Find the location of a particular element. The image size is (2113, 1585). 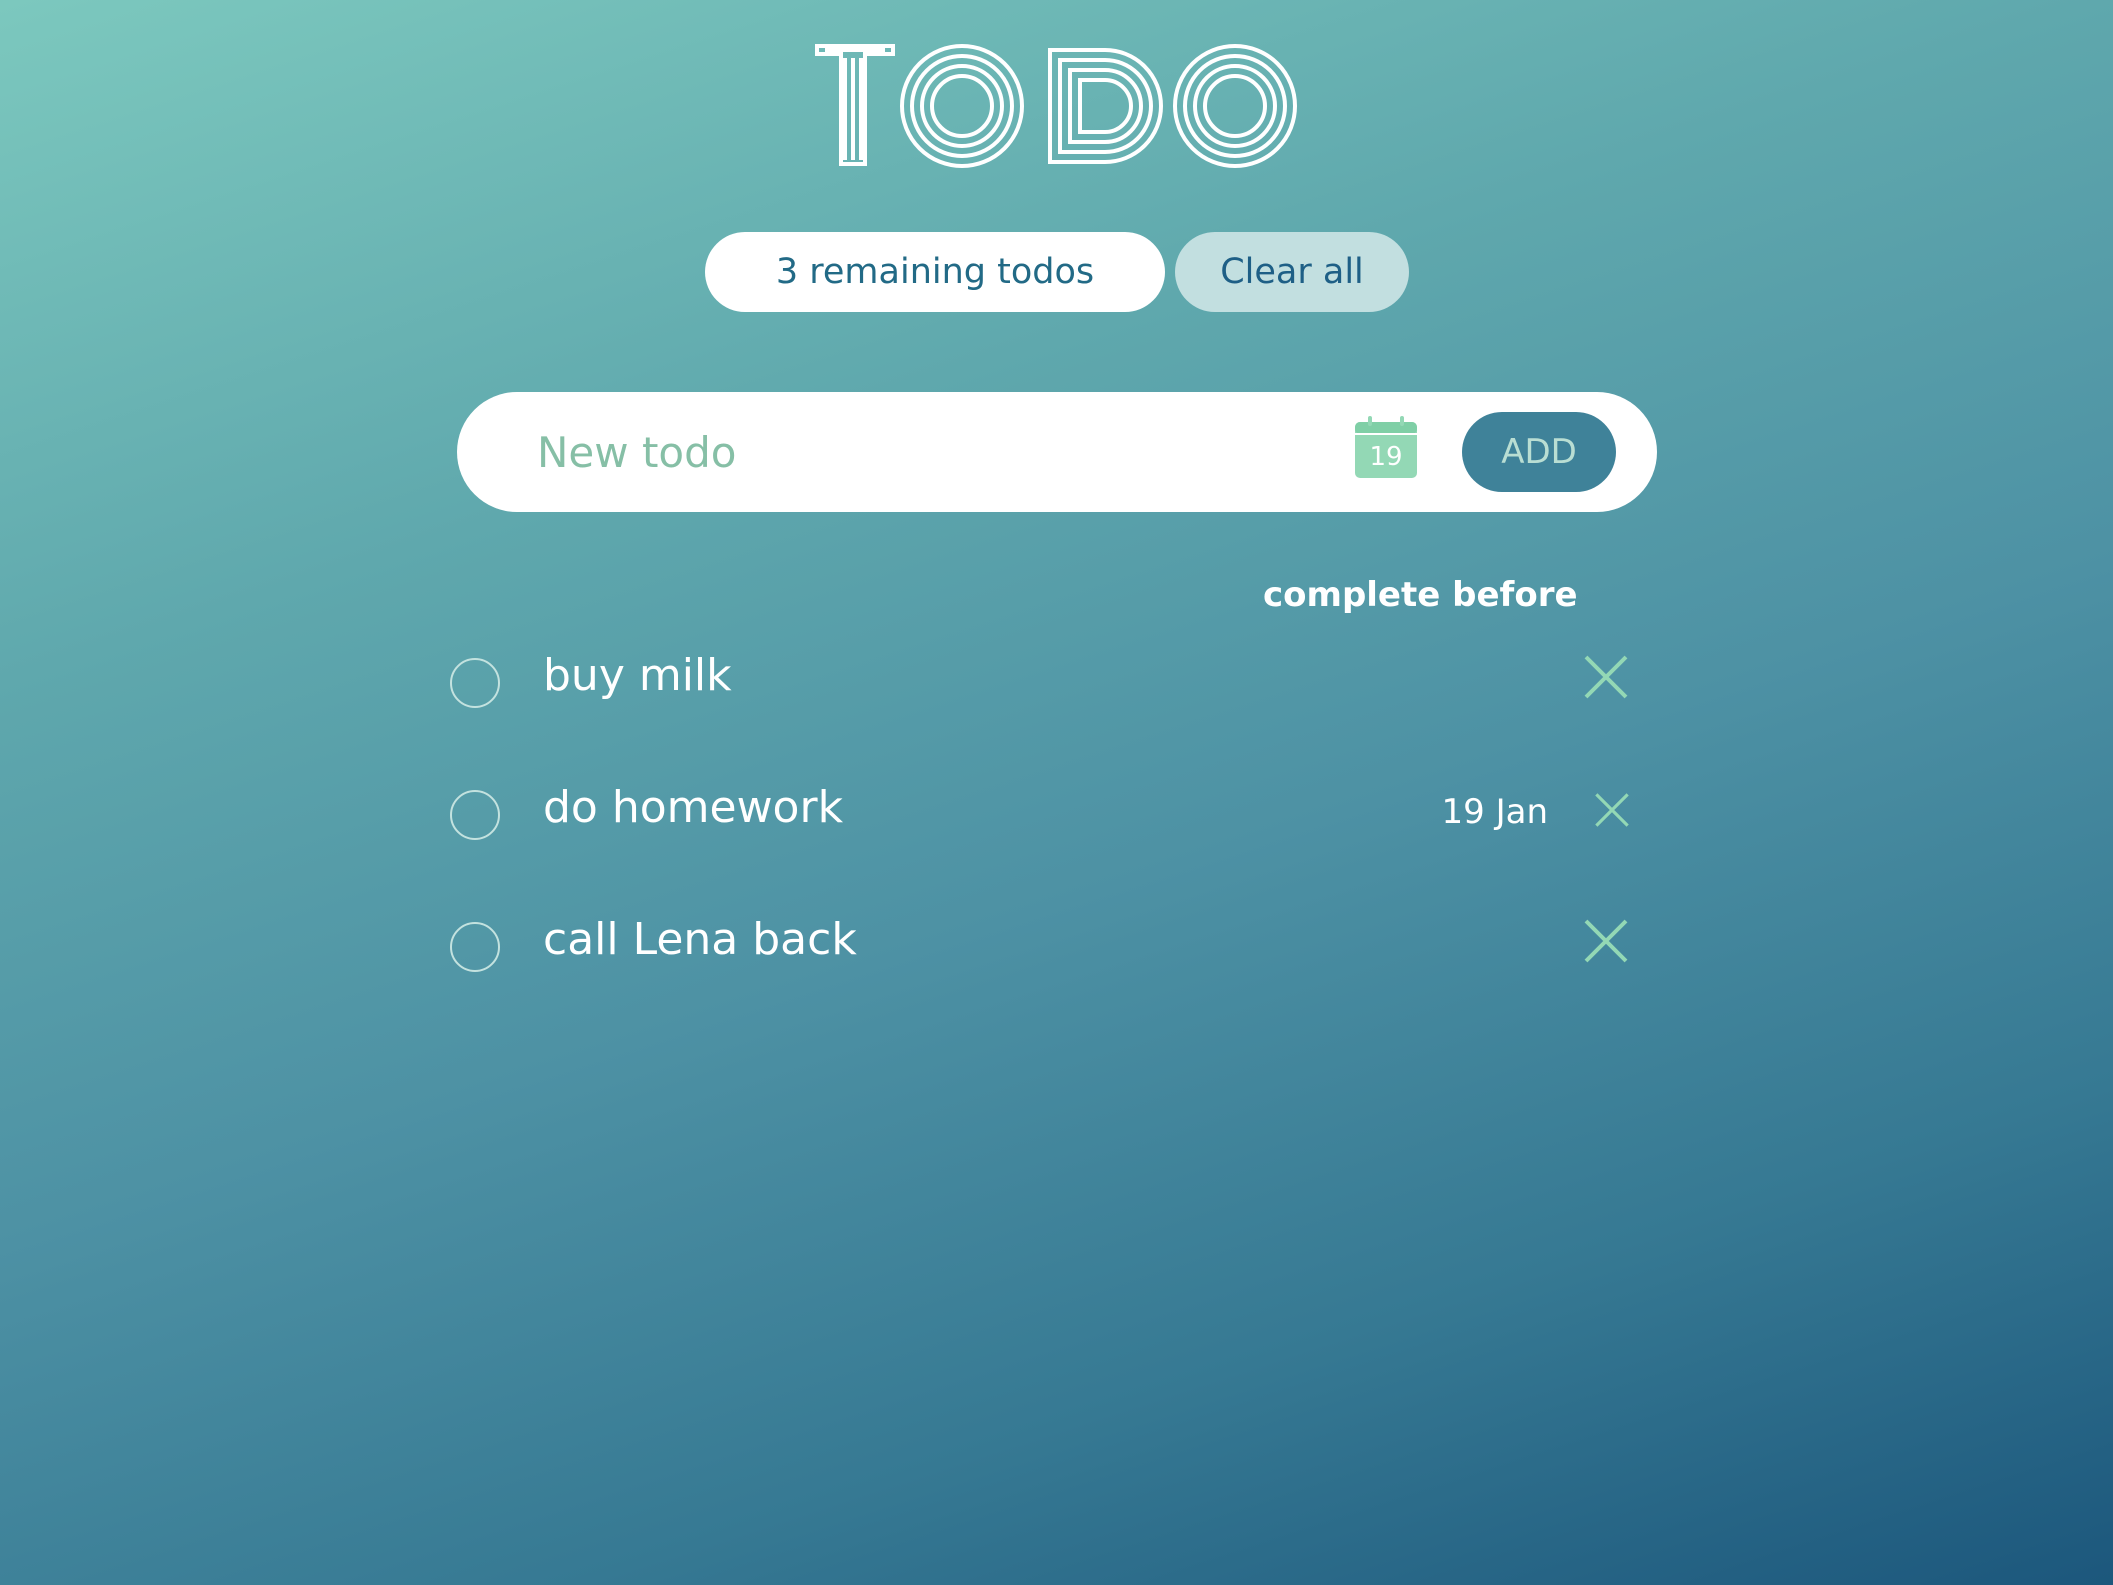

todo-text: call Lena back is located at coordinates (700, 939).